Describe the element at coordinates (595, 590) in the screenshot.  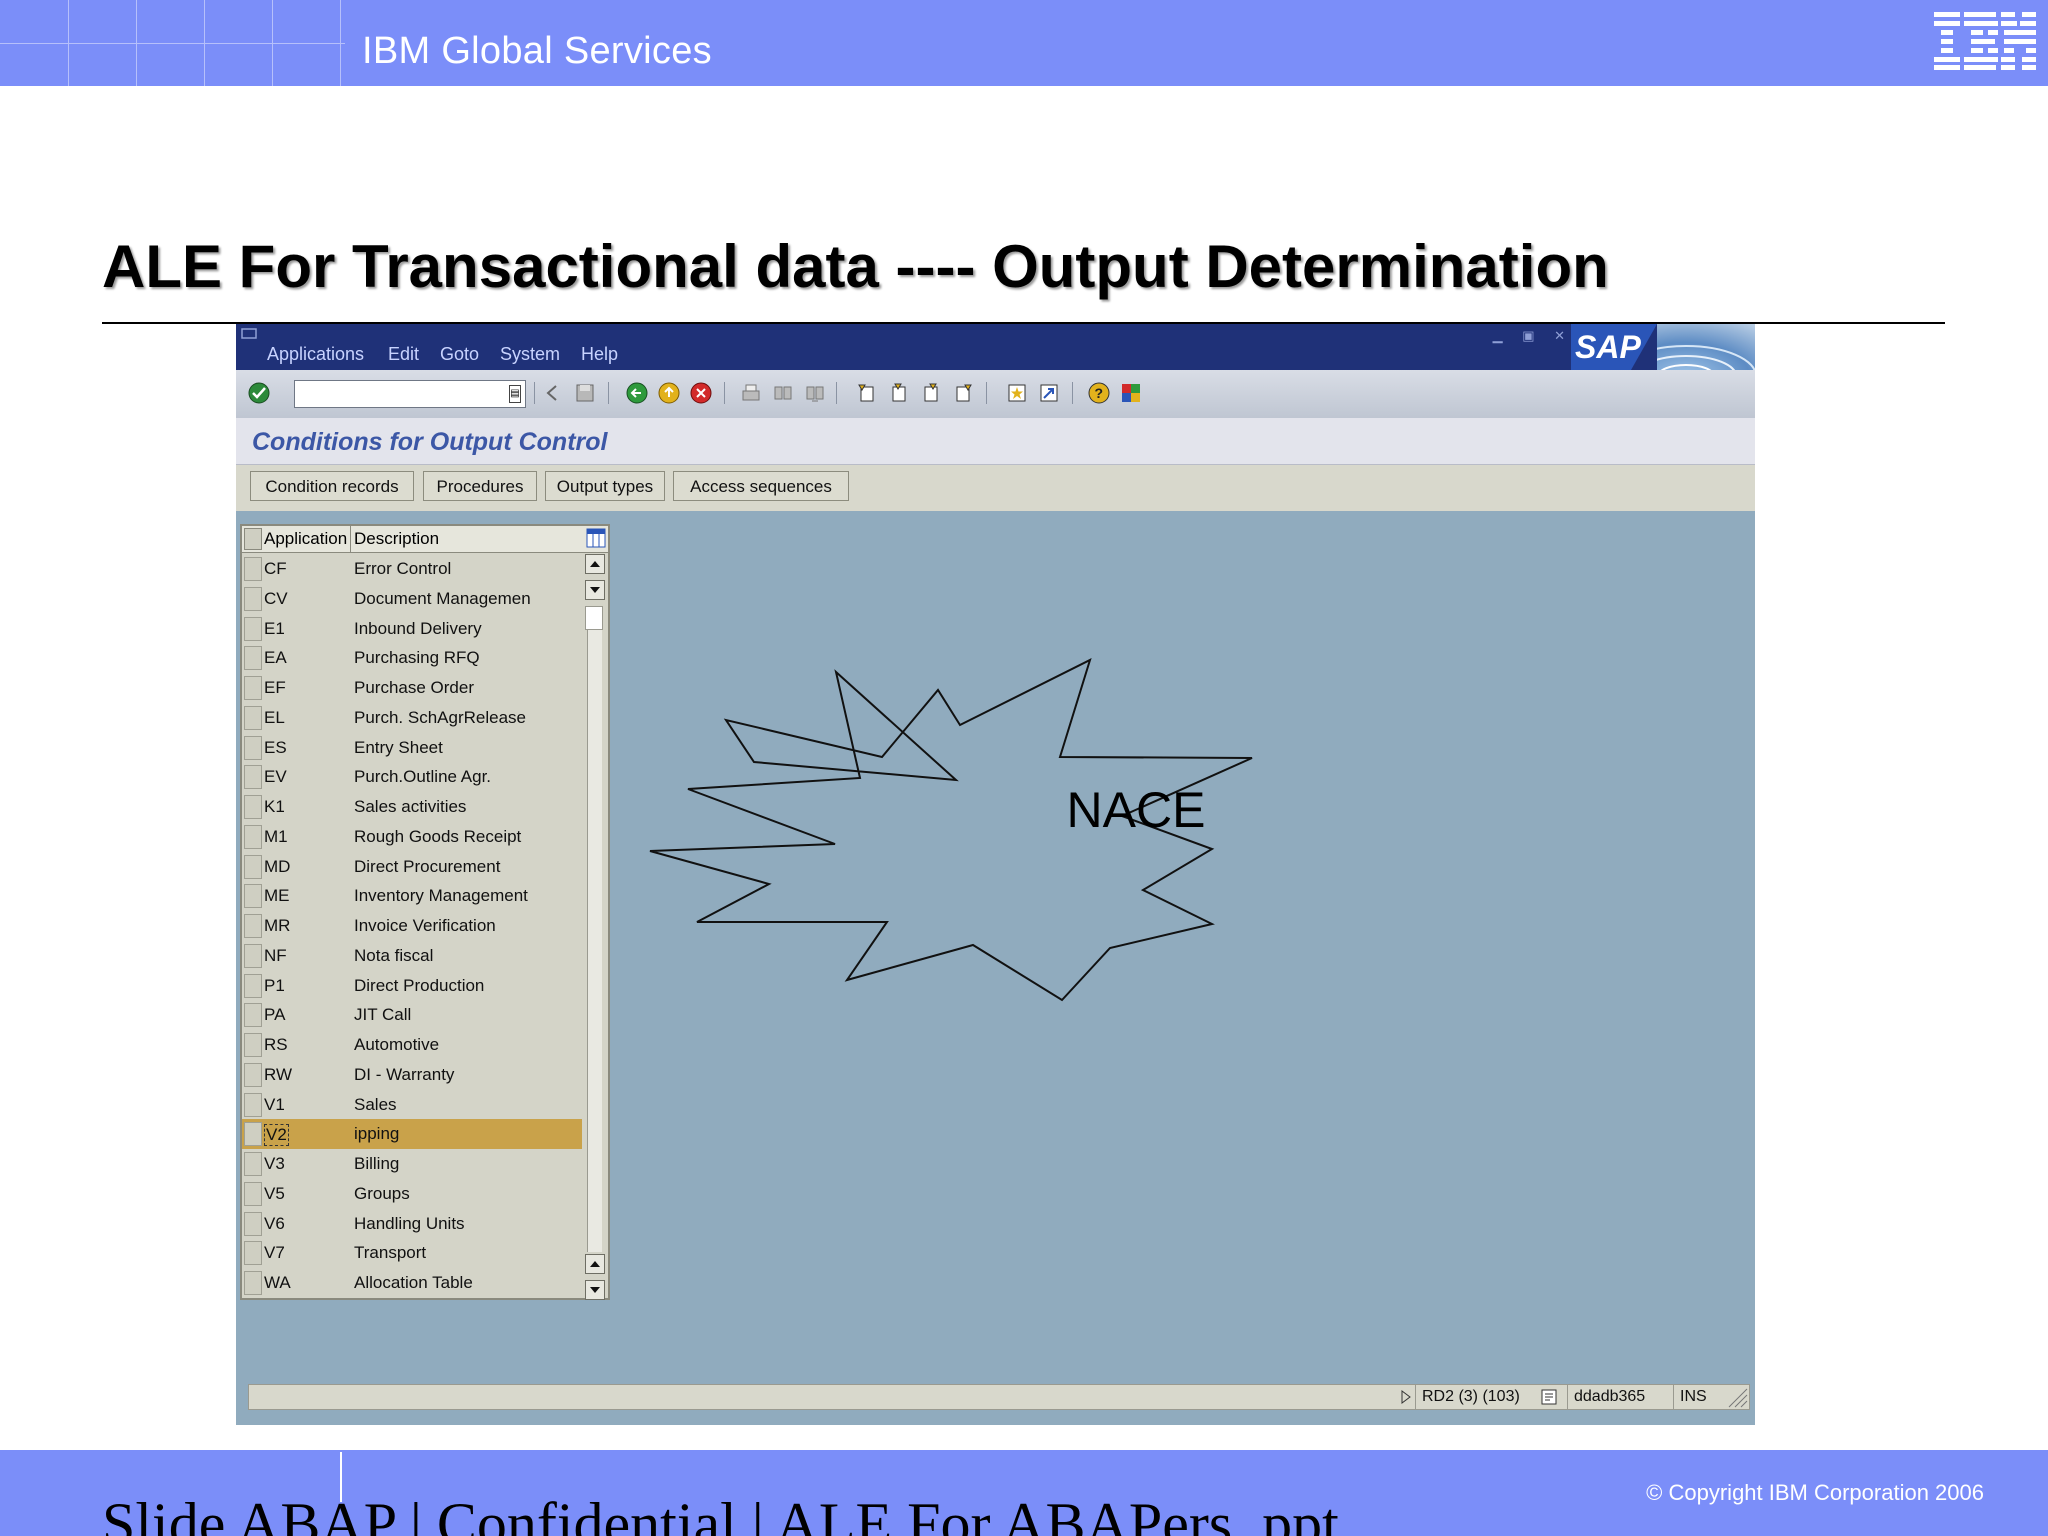
I see `scroll-up-button` at that location.